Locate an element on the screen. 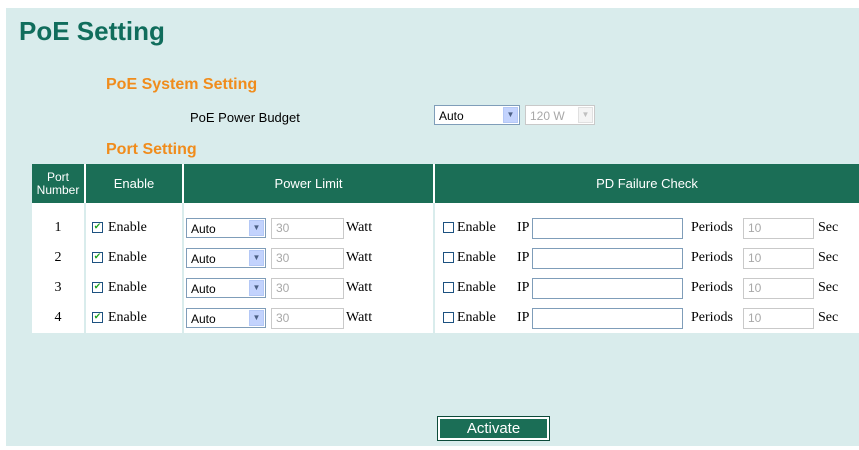 The image size is (859, 450). header-power-limit: Power Limit is located at coordinates (308, 183).